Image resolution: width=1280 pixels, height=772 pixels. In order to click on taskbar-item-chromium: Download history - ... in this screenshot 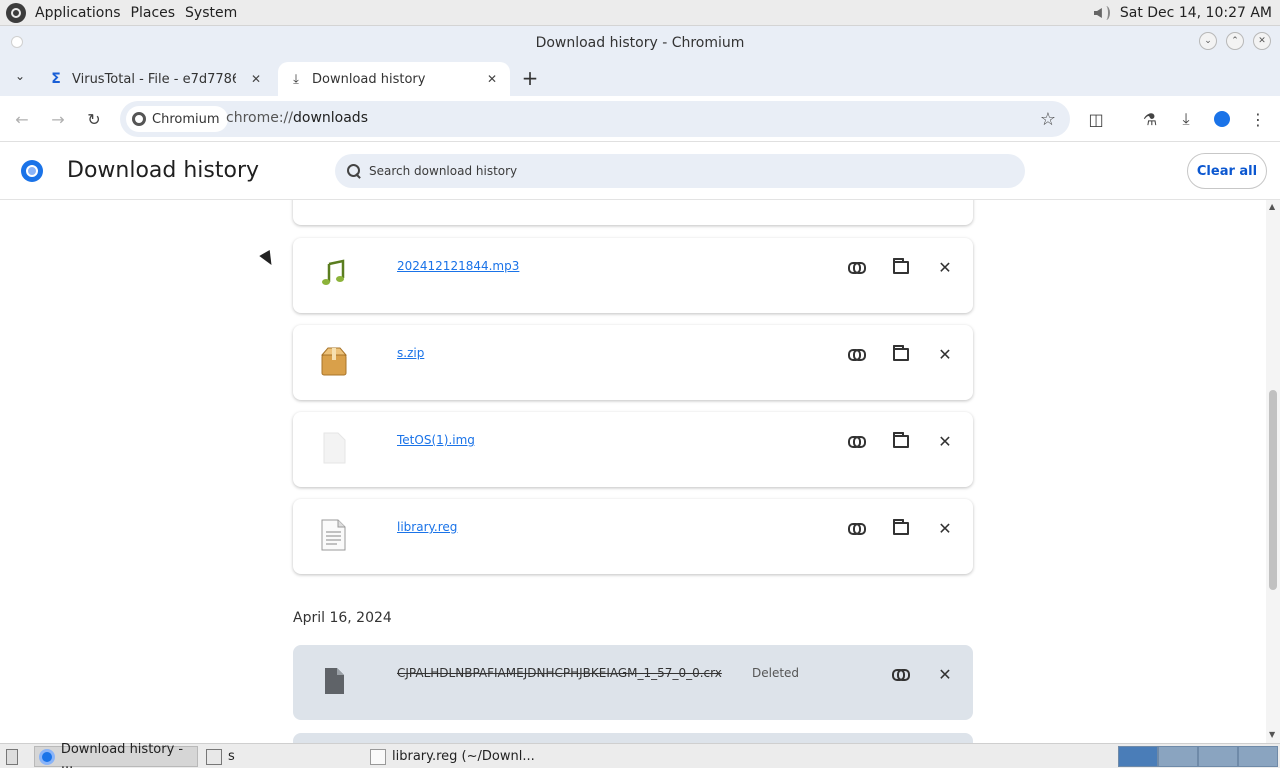, I will do `click(116, 757)`.